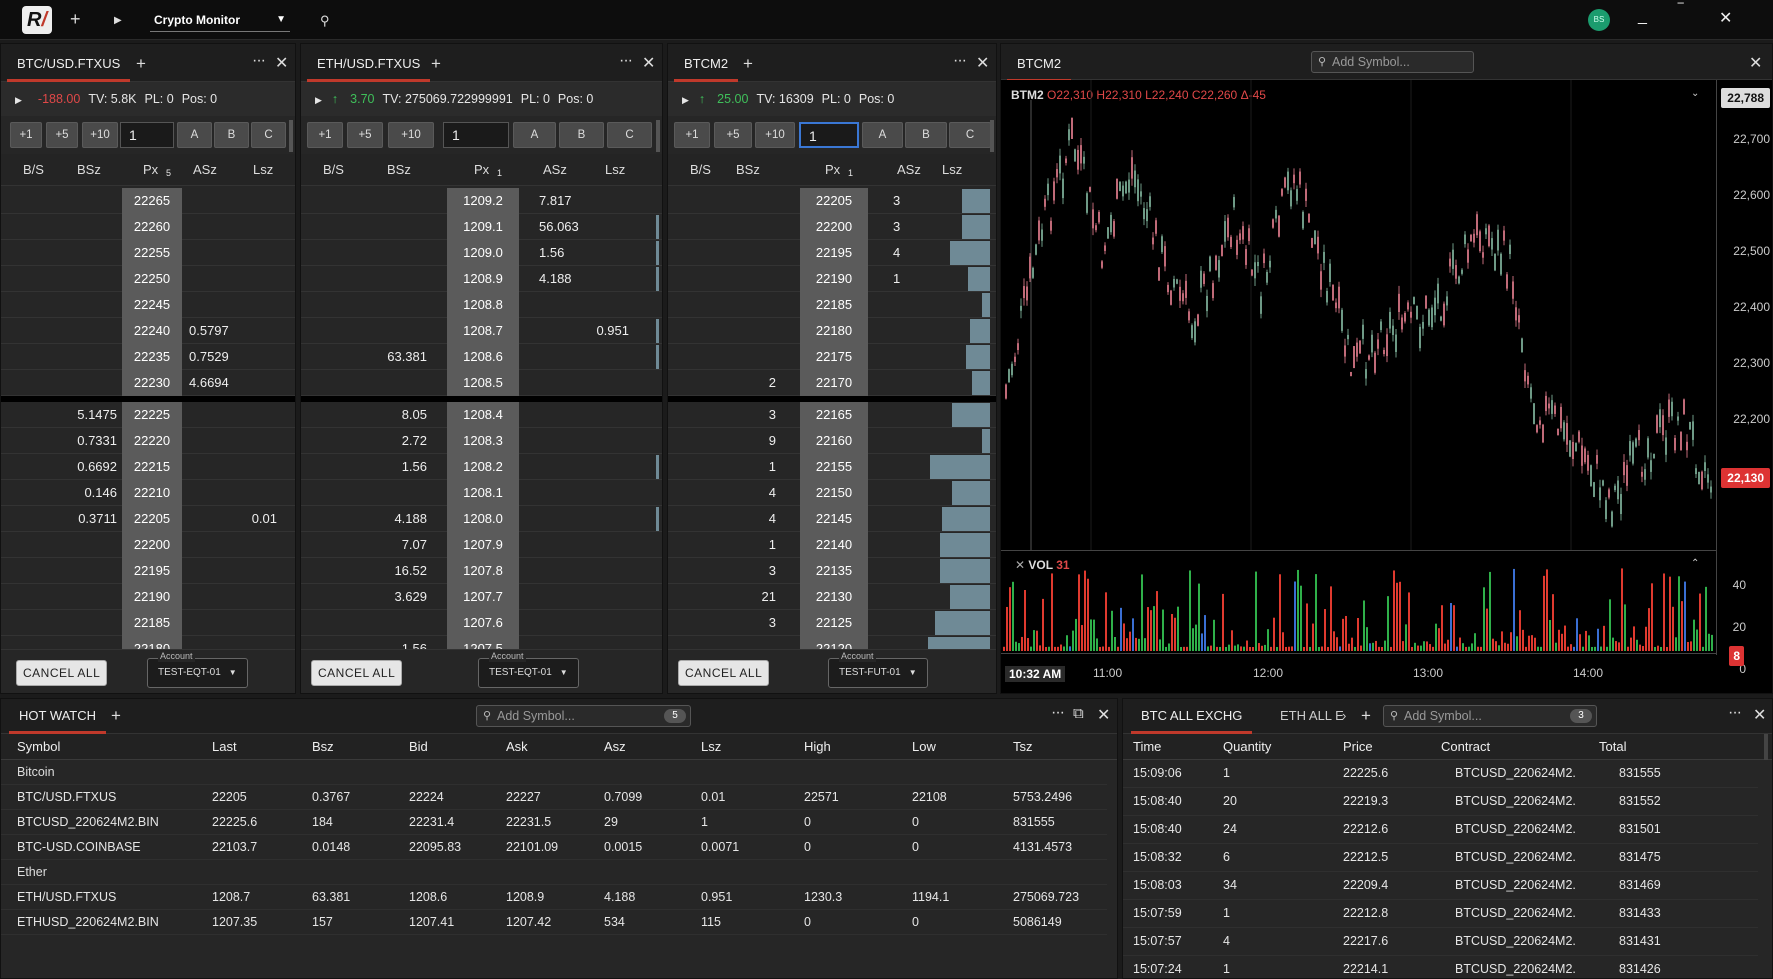  I want to click on chevron-right-icon: ›, so click(1344, 715).